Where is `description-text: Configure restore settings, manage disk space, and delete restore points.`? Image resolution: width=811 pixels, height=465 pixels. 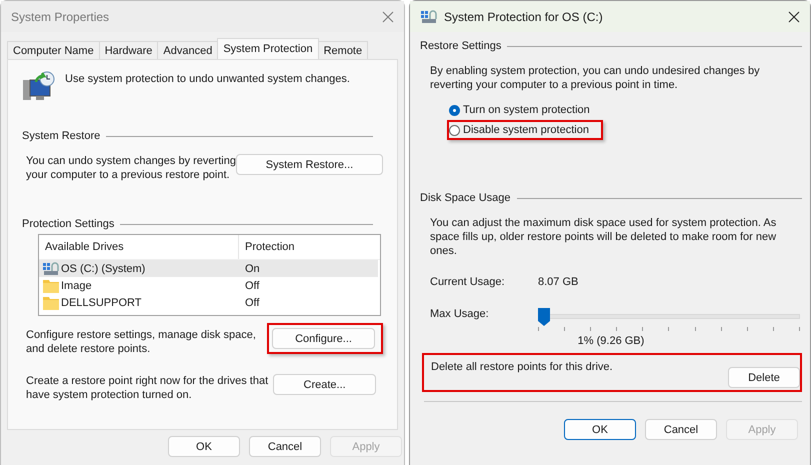
description-text: Configure restore settings, manage disk space, and delete restore points. is located at coordinates (141, 342).